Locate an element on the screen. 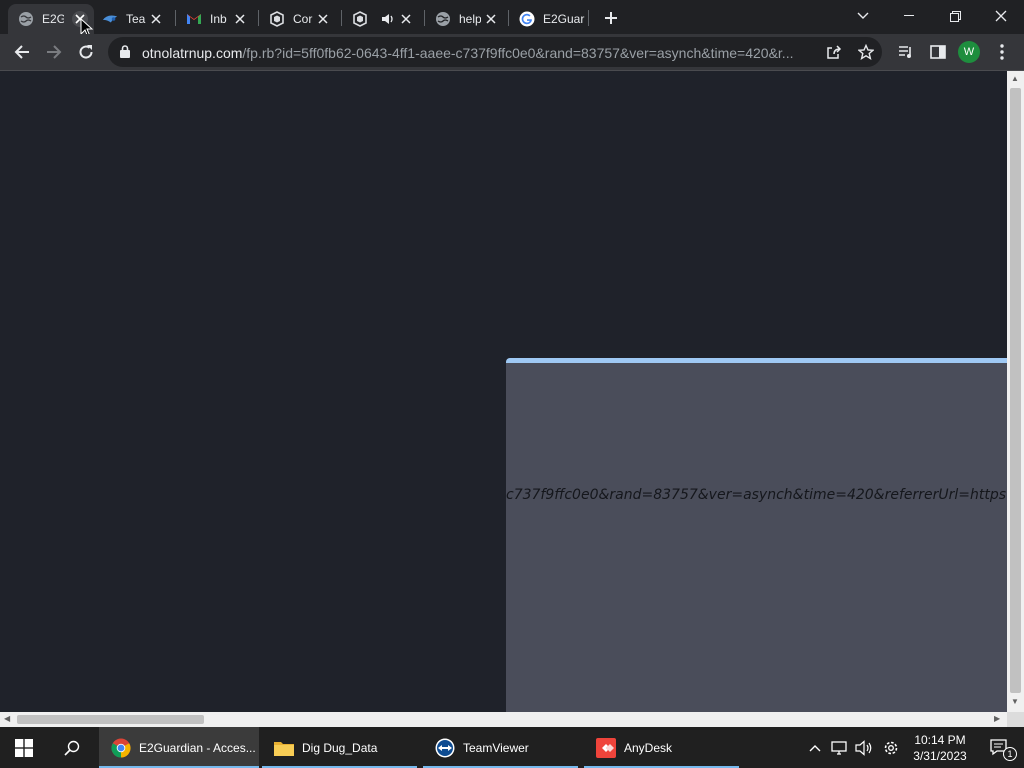 Image resolution: width=1024 pixels, height=768 pixels. close-window-button is located at coordinates (1001, 16).